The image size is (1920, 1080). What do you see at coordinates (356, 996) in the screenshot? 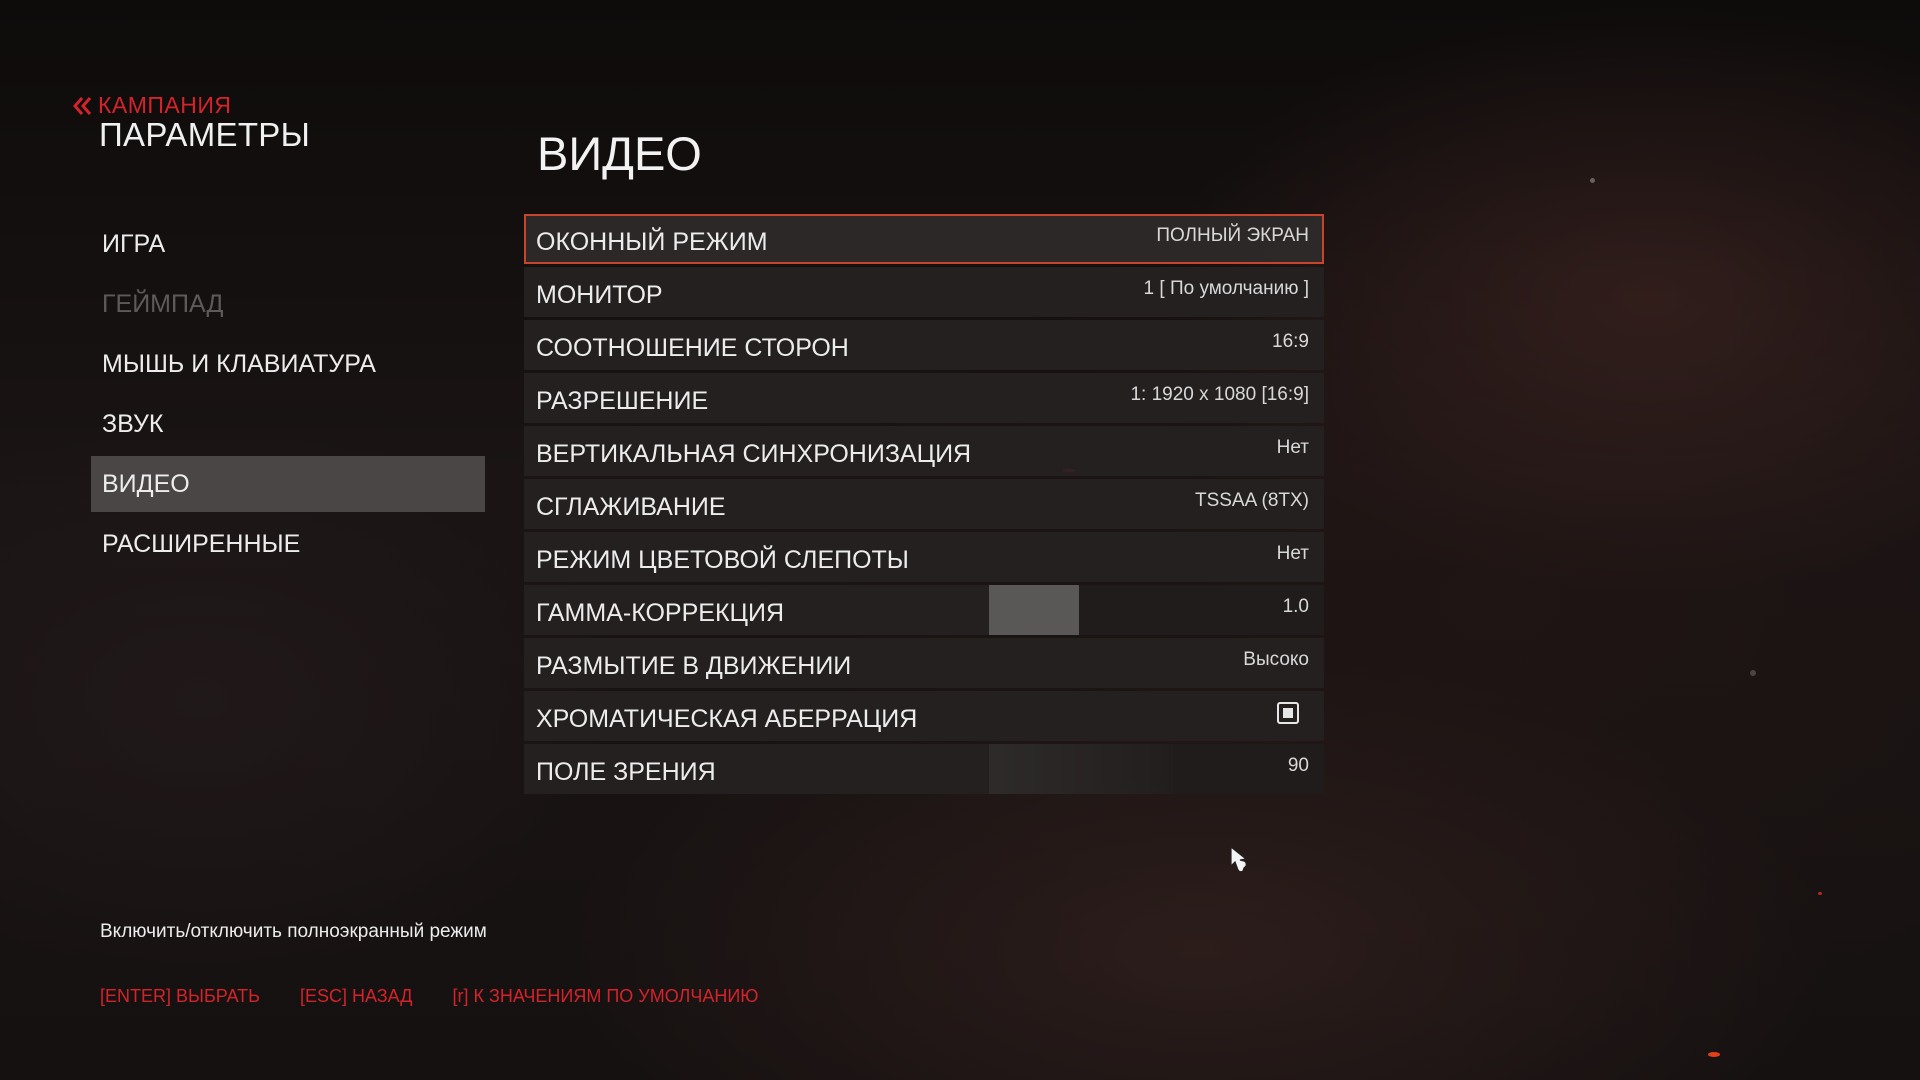
I see `back-hint-button: [ESC] НАЗАД` at bounding box center [356, 996].